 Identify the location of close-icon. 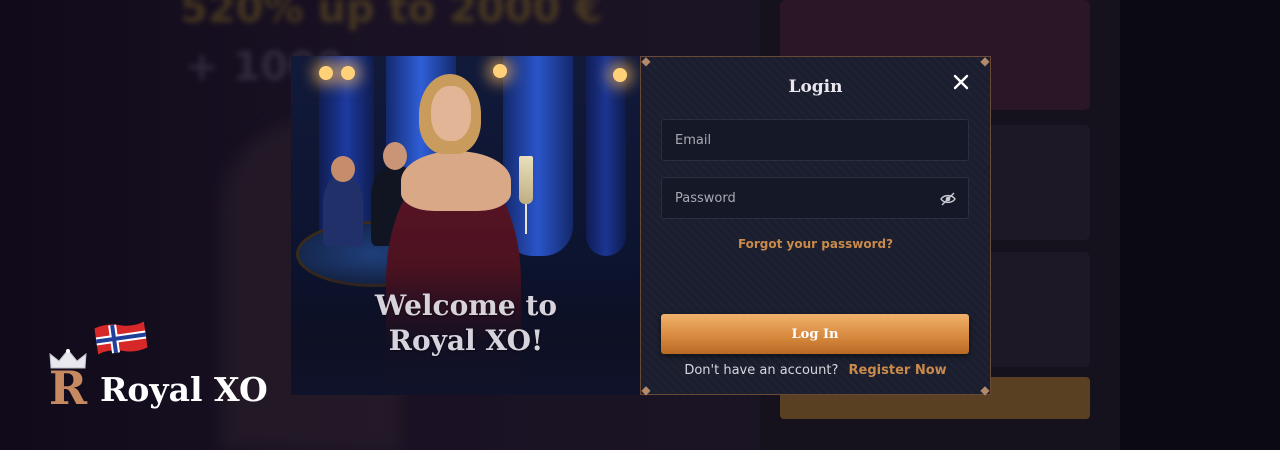
(961, 84).